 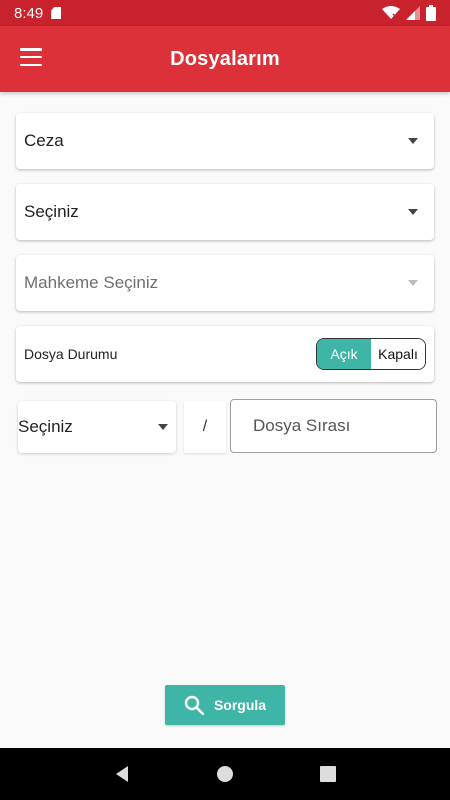 I want to click on signal-icon, so click(x=413, y=13).